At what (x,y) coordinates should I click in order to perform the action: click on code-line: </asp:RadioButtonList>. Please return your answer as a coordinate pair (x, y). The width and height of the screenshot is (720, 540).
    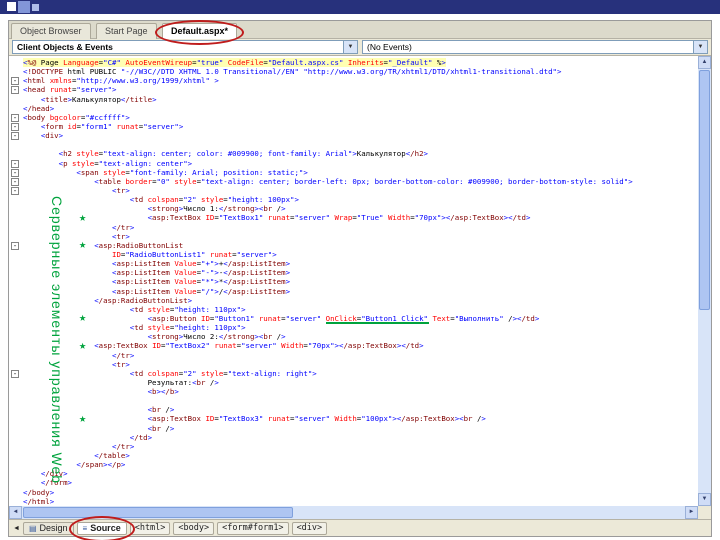
    Looking at the image, I should click on (353, 300).